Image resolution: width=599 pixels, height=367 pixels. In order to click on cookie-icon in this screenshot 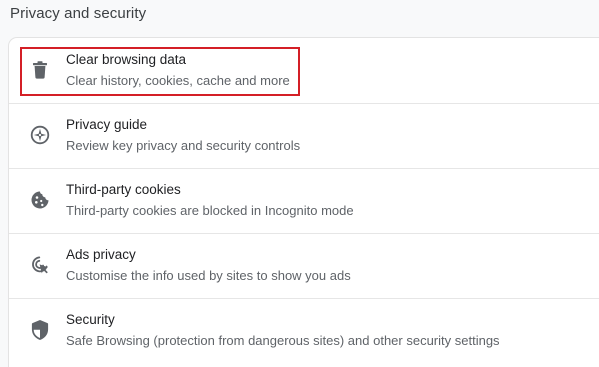, I will do `click(40, 200)`.